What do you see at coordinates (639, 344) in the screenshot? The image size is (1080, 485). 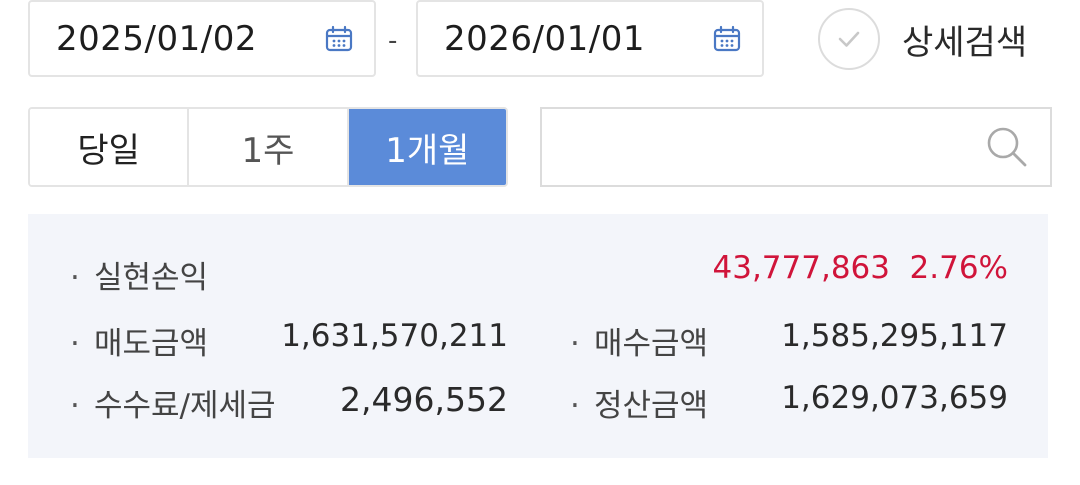 I see `buy-amount-label: · 매수금액` at bounding box center [639, 344].